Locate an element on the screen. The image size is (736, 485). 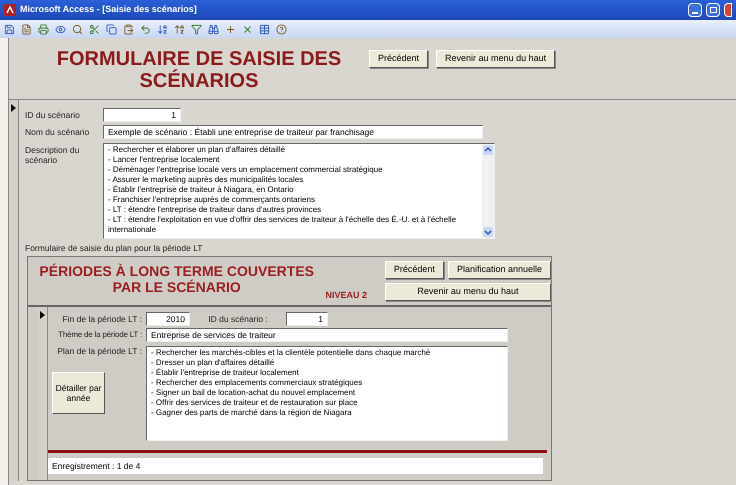
text-line: - Établir l'entreprise de traiteur localement is located at coordinates (225, 373).